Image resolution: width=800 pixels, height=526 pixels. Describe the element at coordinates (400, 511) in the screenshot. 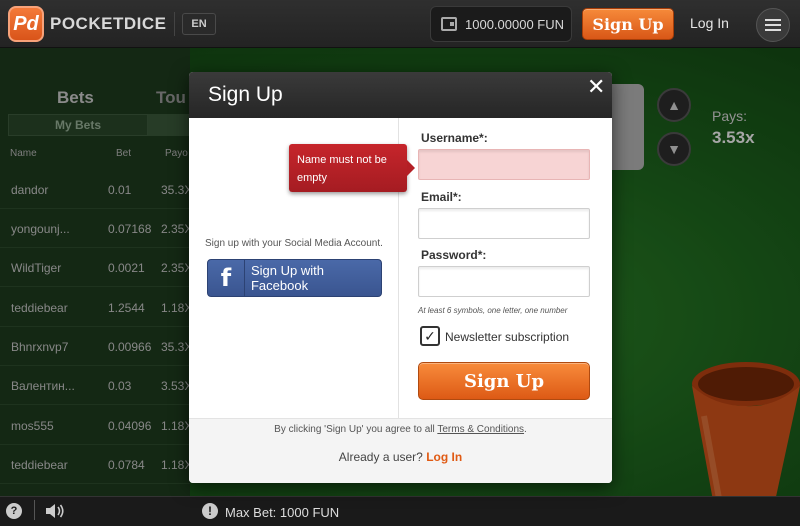

I see `bottom-bar` at that location.